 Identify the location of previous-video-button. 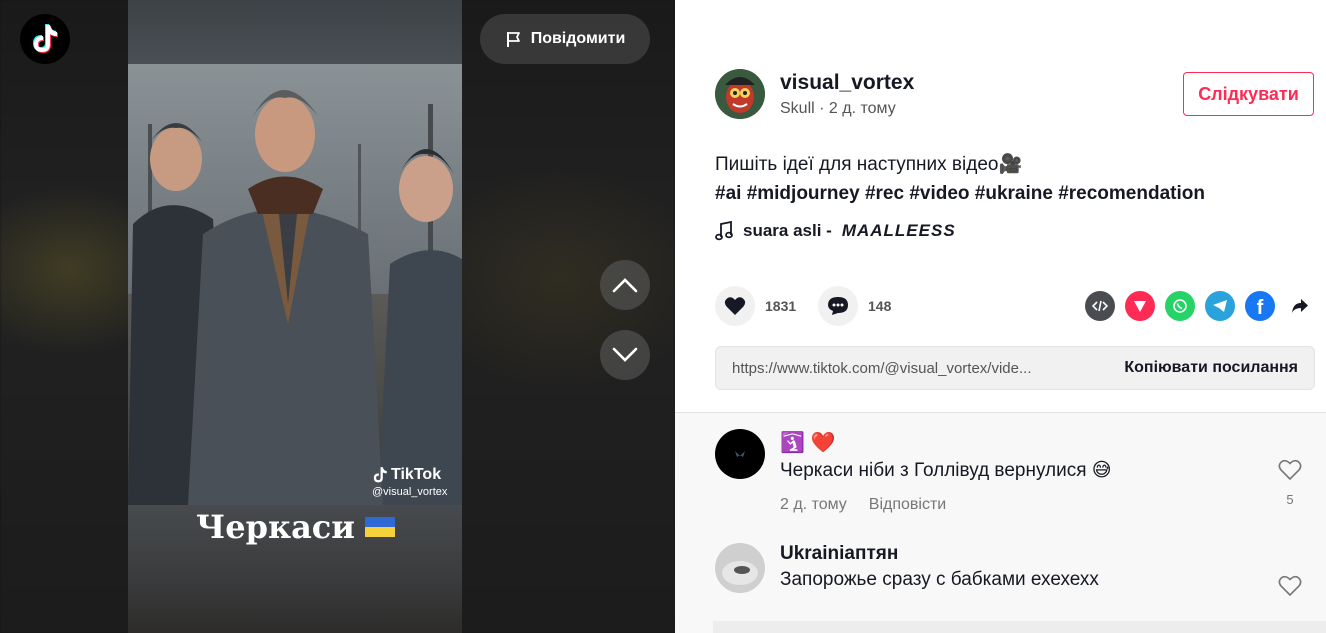
(625, 285).